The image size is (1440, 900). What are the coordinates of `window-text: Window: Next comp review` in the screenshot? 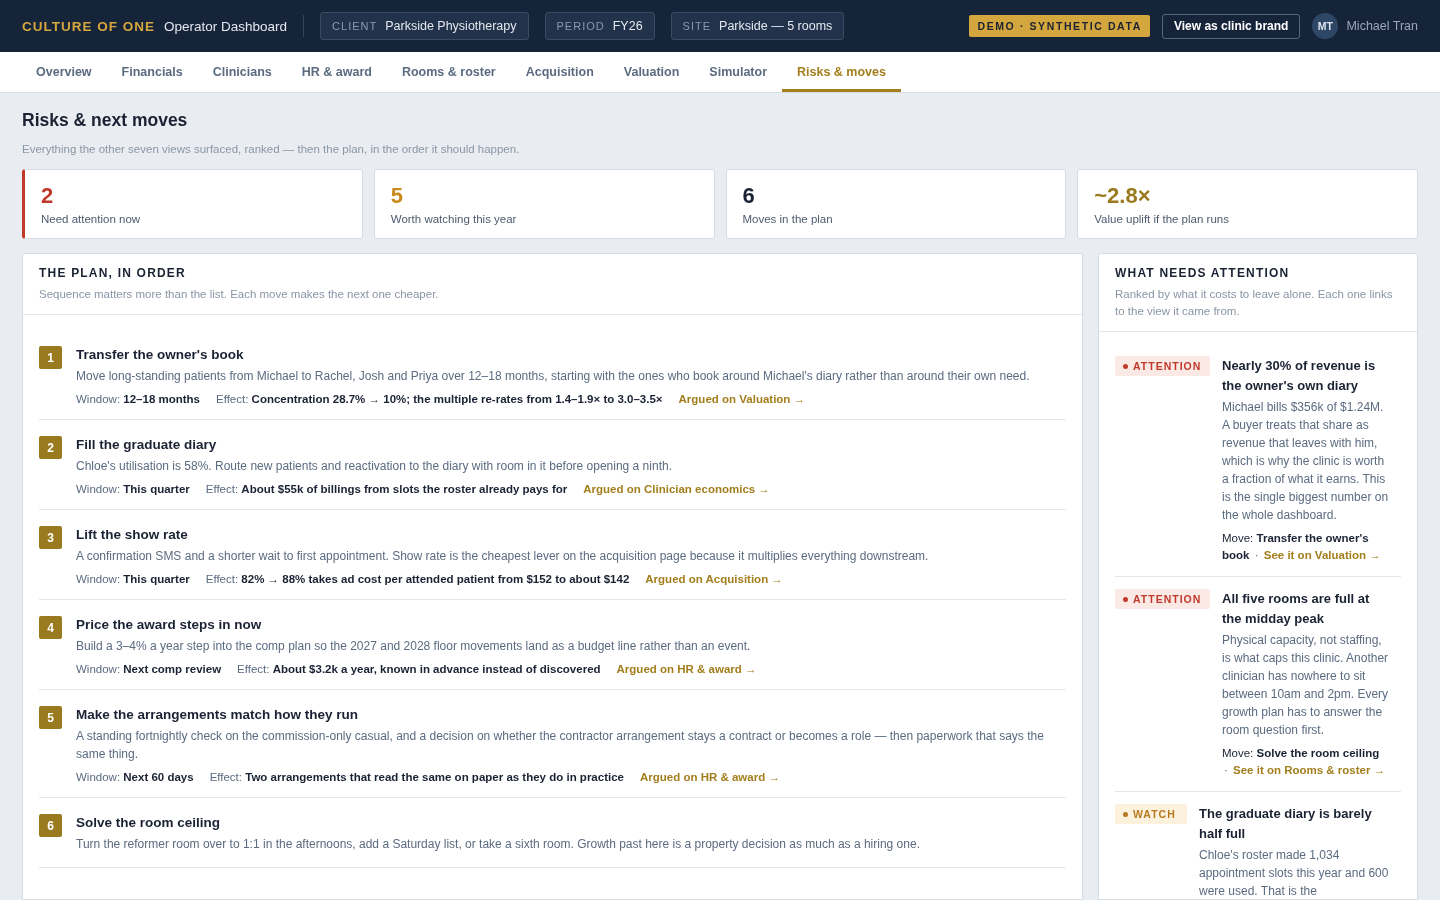 It's located at (149, 669).